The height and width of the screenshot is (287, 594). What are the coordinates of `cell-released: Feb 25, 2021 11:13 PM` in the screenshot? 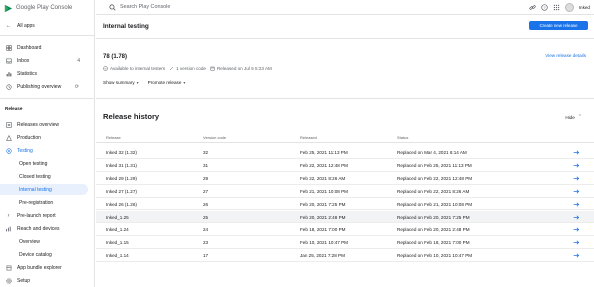 It's located at (324, 152).